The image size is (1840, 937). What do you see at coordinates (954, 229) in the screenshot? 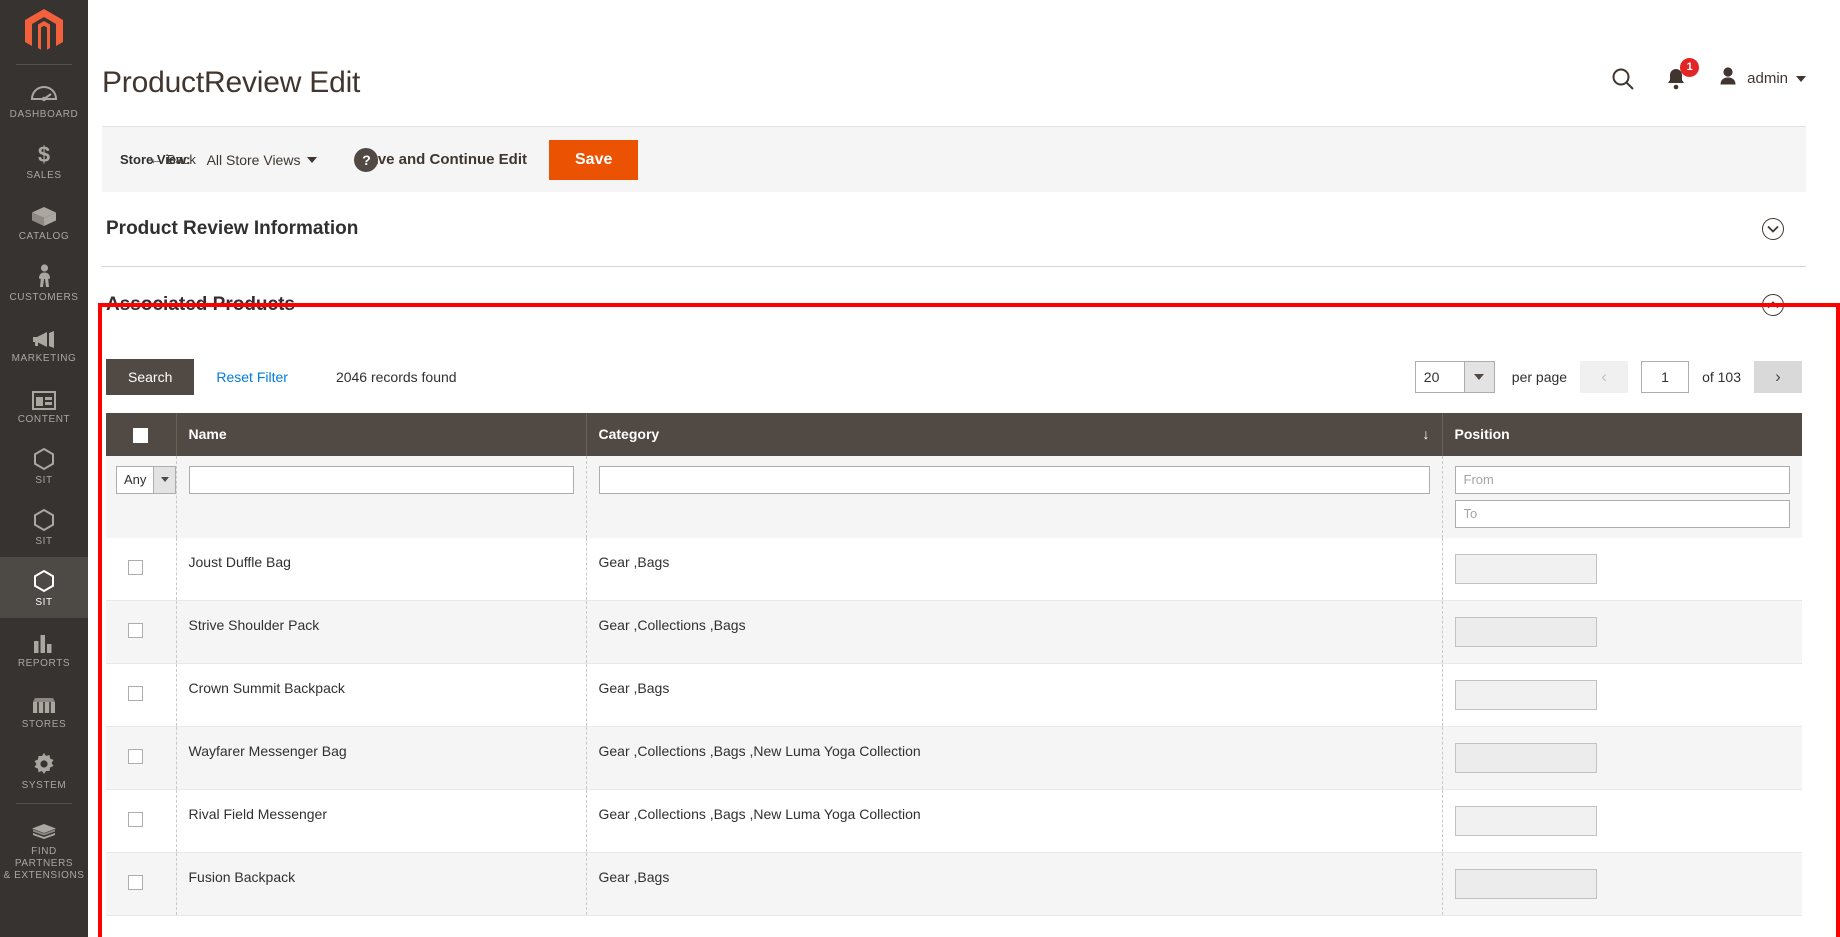
I see `section-product-review-information: Product Review Information` at bounding box center [954, 229].